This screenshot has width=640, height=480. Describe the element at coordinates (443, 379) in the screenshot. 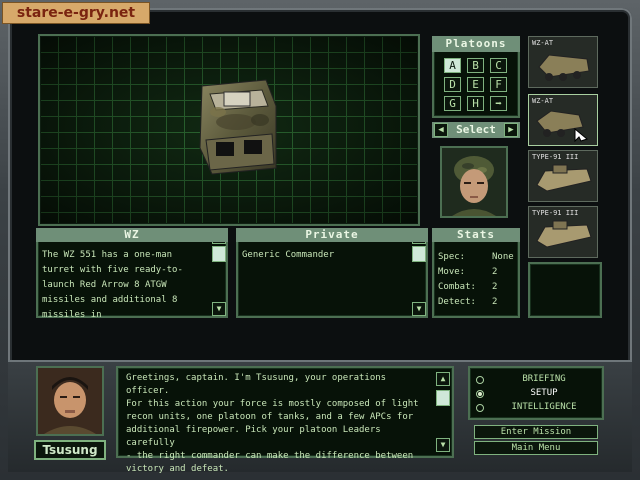

I see `scroll-up-icon: ▲` at that location.